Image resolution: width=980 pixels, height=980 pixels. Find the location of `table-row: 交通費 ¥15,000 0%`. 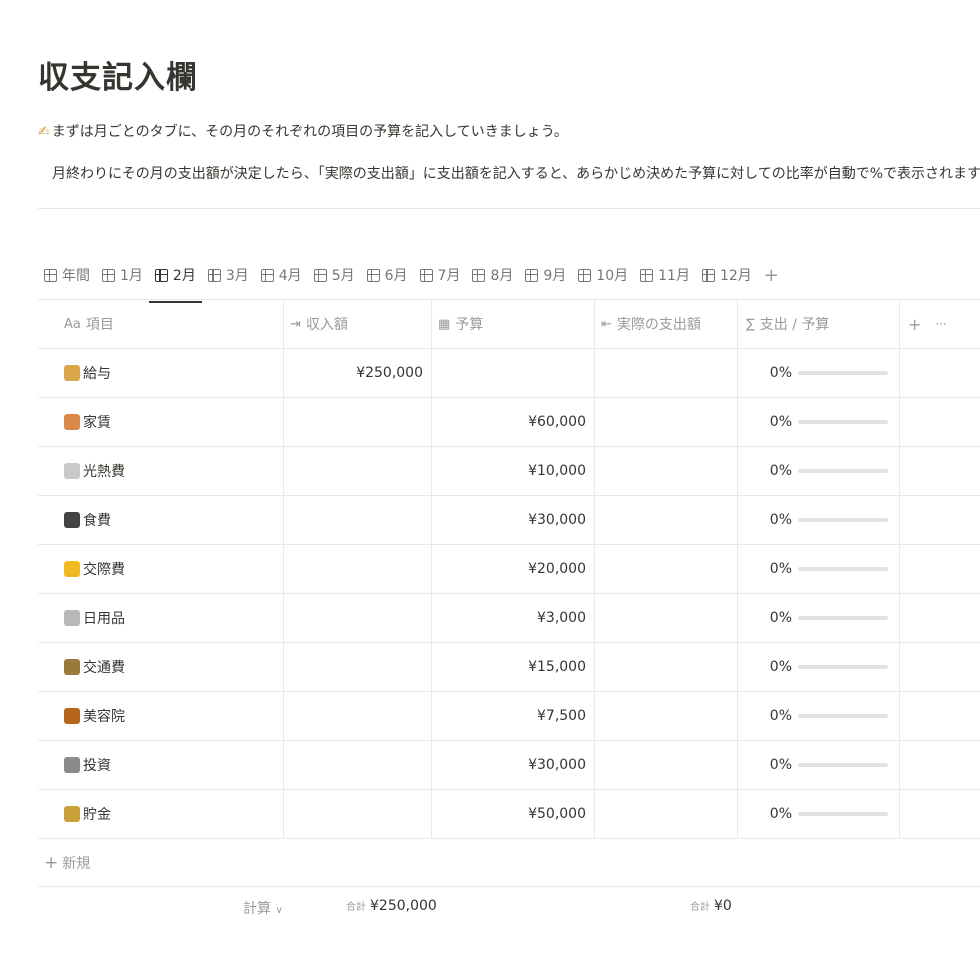

table-row: 交通費 ¥15,000 0% is located at coordinates (509, 667).